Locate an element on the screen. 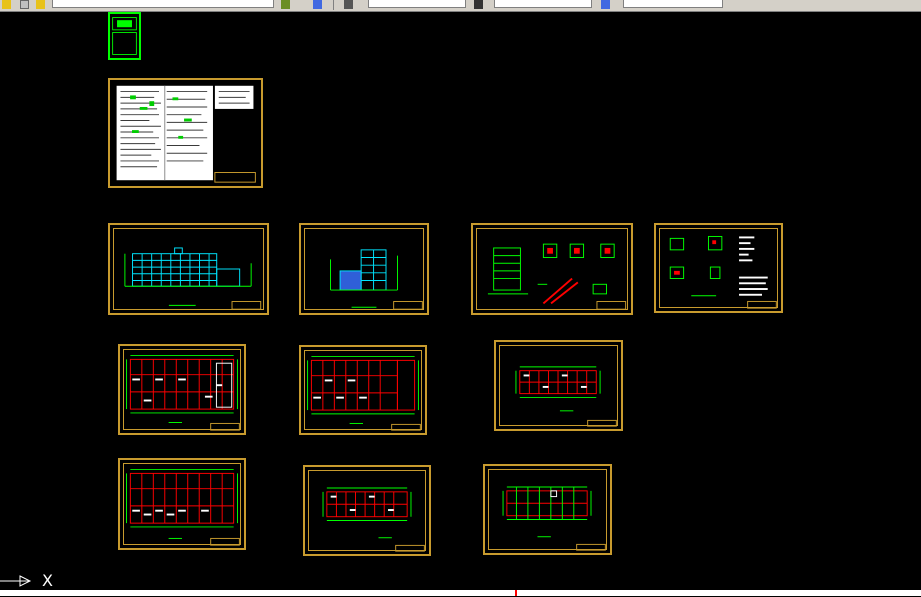 Image resolution: width=921 pixels, height=597 pixels. linetype-dropdown is located at coordinates (543, 4).